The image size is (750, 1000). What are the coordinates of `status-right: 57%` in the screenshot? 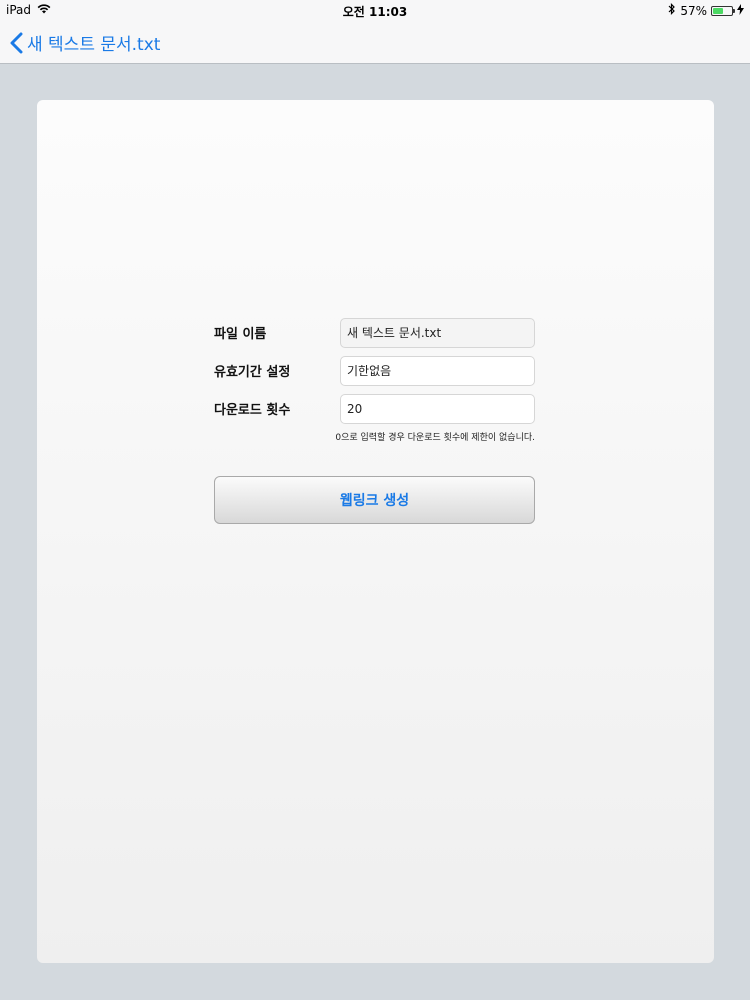 It's located at (706, 10).